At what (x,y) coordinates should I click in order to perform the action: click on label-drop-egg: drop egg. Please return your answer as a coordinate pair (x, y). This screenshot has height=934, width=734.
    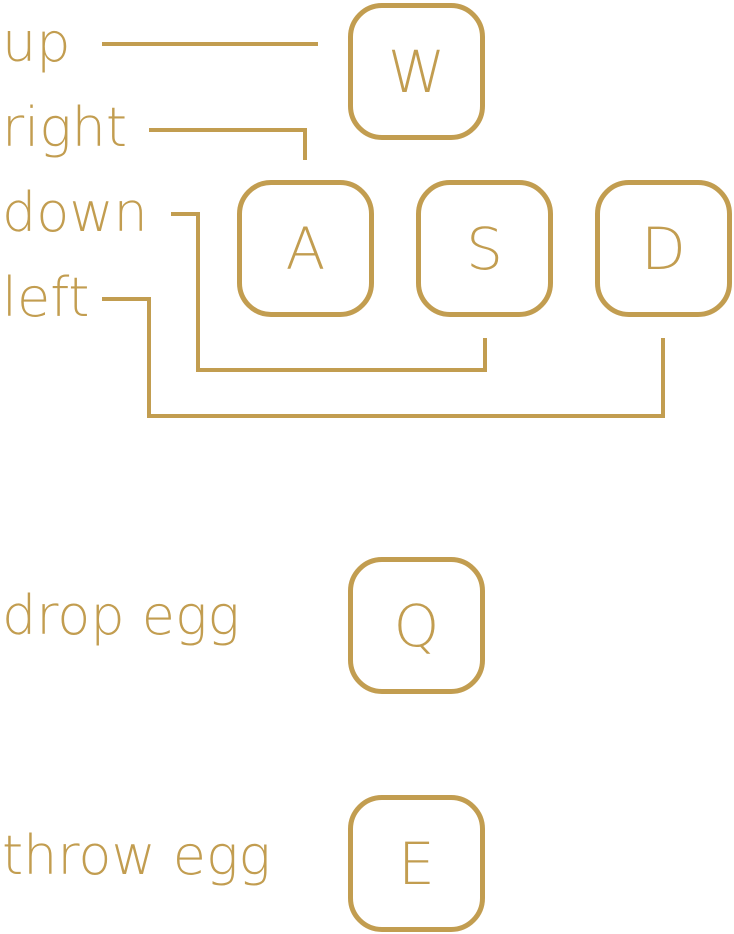
    Looking at the image, I should click on (121, 615).